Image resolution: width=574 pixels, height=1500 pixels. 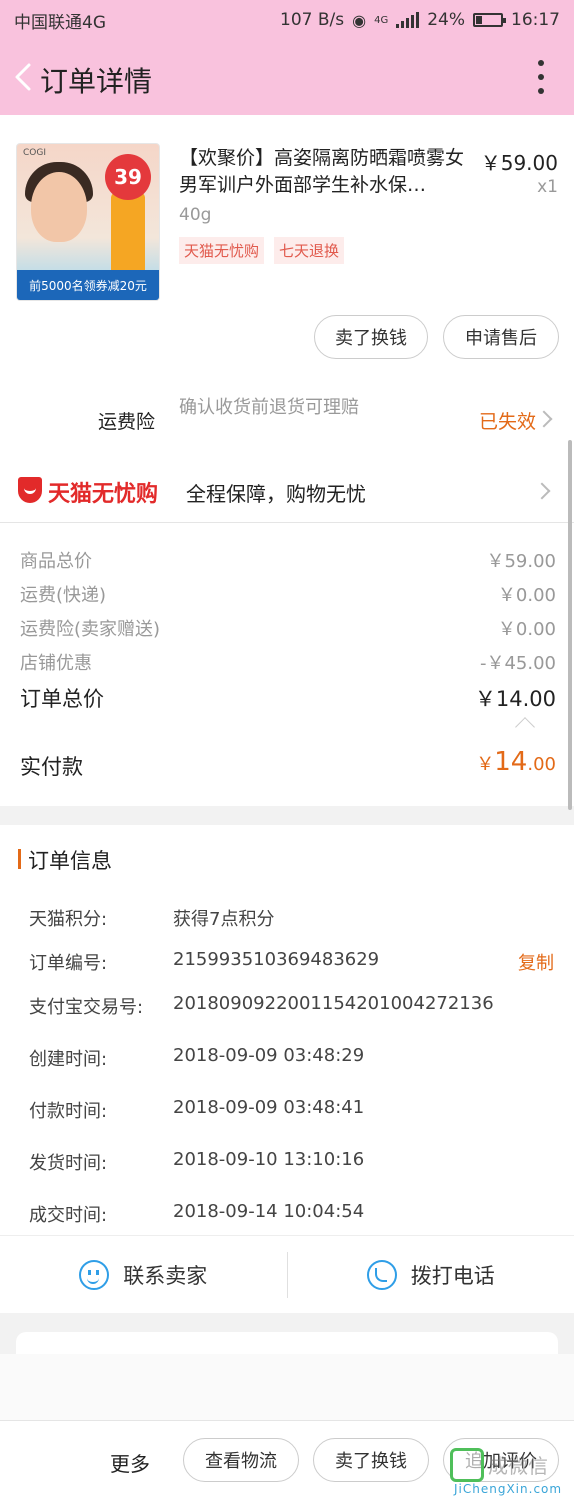 What do you see at coordinates (269, 1211) in the screenshot?
I see `info-value: 2018-09-14 10:04:54` at bounding box center [269, 1211].